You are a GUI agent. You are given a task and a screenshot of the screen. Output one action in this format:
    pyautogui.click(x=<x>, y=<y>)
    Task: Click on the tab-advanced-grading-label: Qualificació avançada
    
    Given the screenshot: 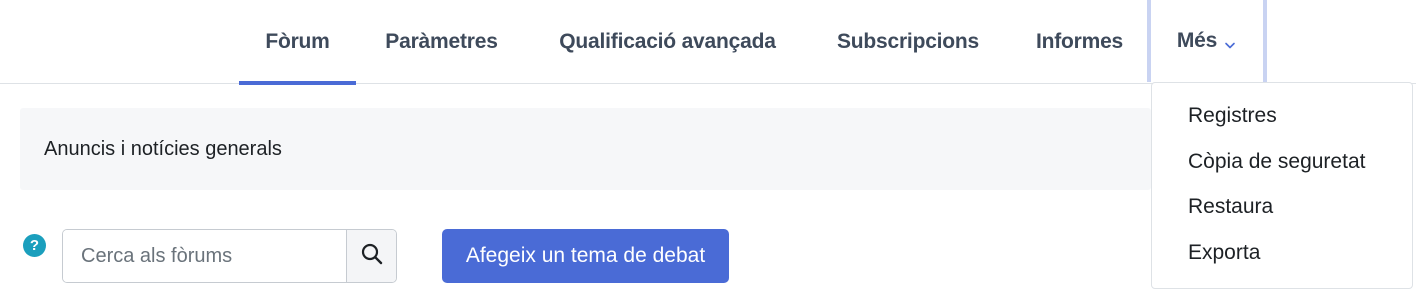 What is the action you would take?
    pyautogui.click(x=667, y=41)
    